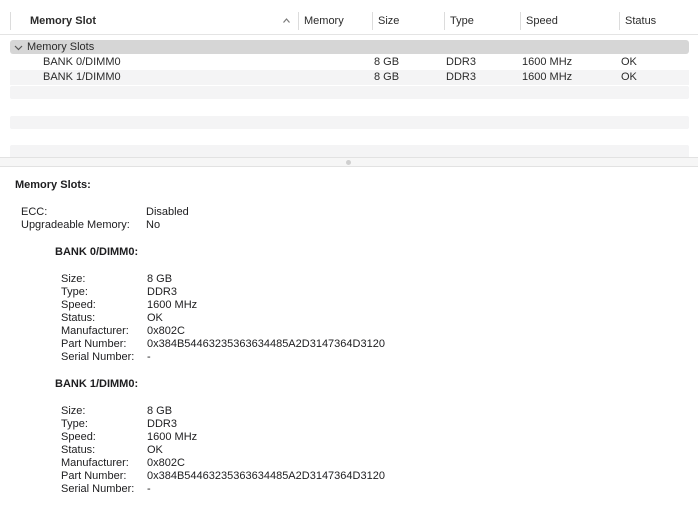 This screenshot has height=521, width=698. What do you see at coordinates (34, 212) in the screenshot?
I see `summary-label-ecc: ECC:` at bounding box center [34, 212].